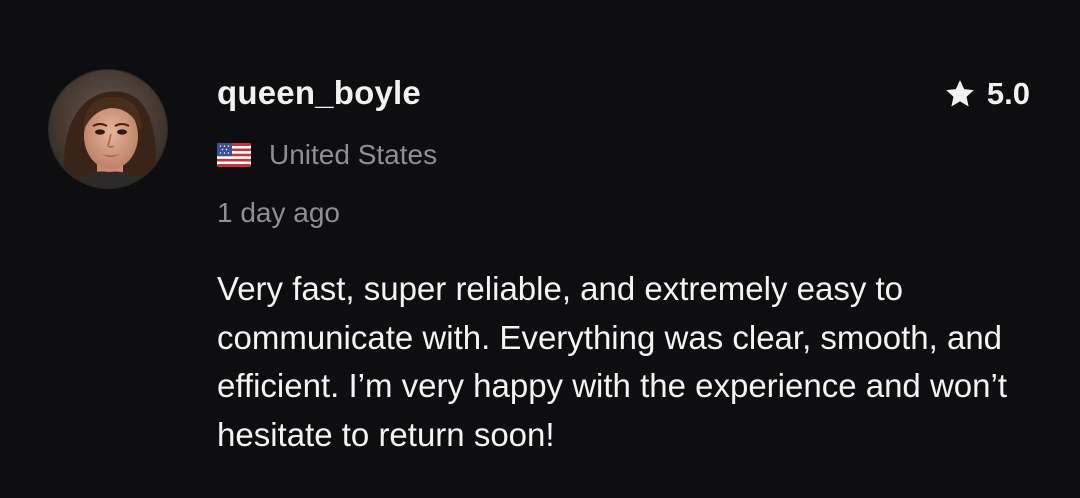  I want to click on rating: 5.0, so click(986, 94).